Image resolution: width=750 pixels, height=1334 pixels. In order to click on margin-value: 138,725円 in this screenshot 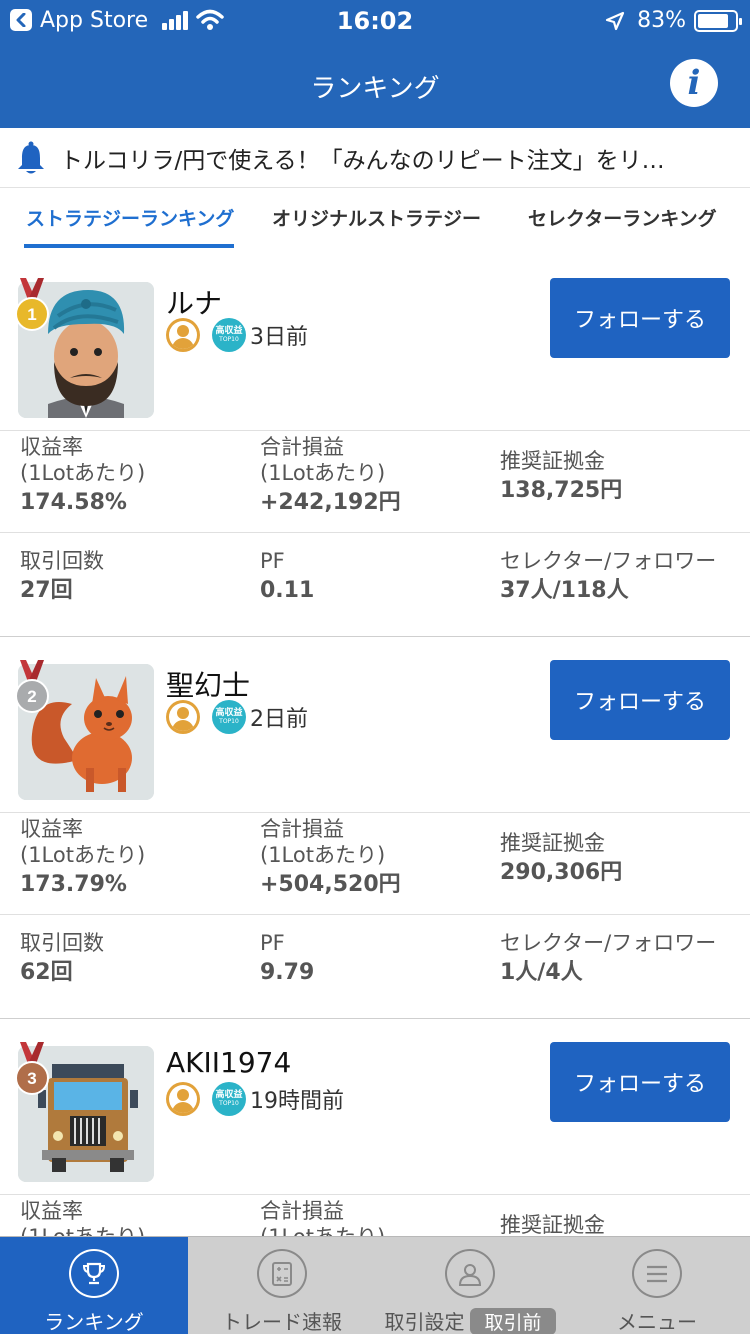, I will do `click(561, 490)`.